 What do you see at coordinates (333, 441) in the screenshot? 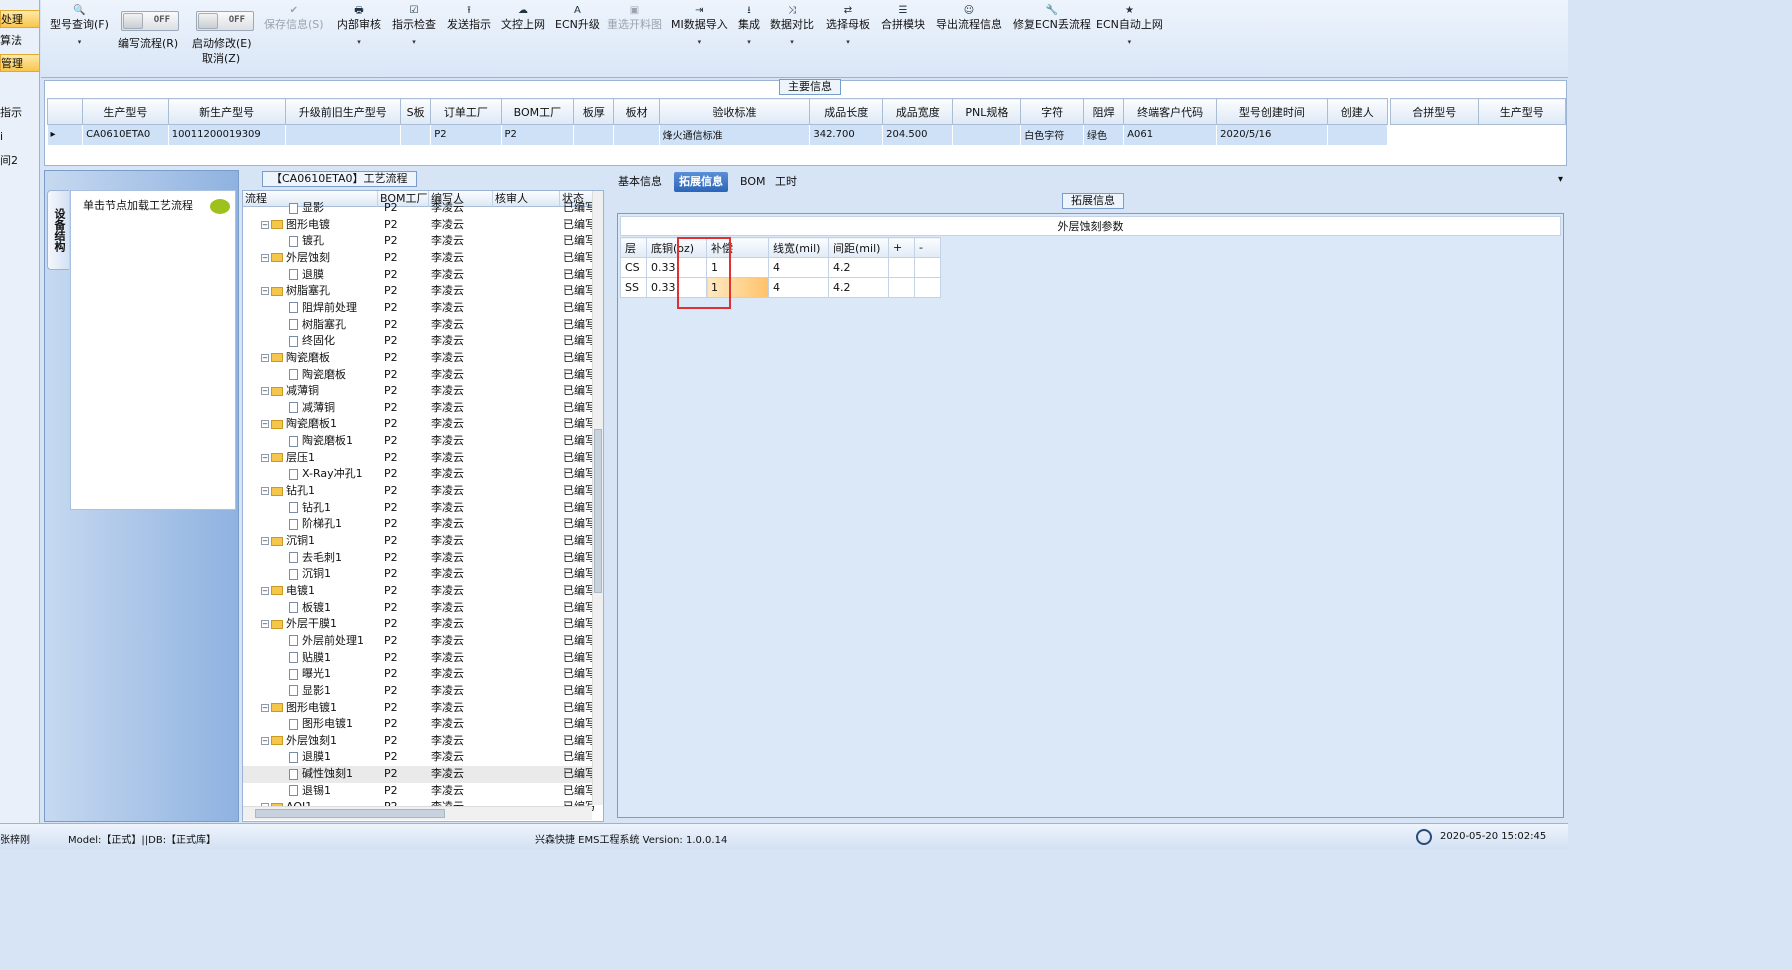
I see `tree-node: 陶瓷磨板1` at bounding box center [333, 441].